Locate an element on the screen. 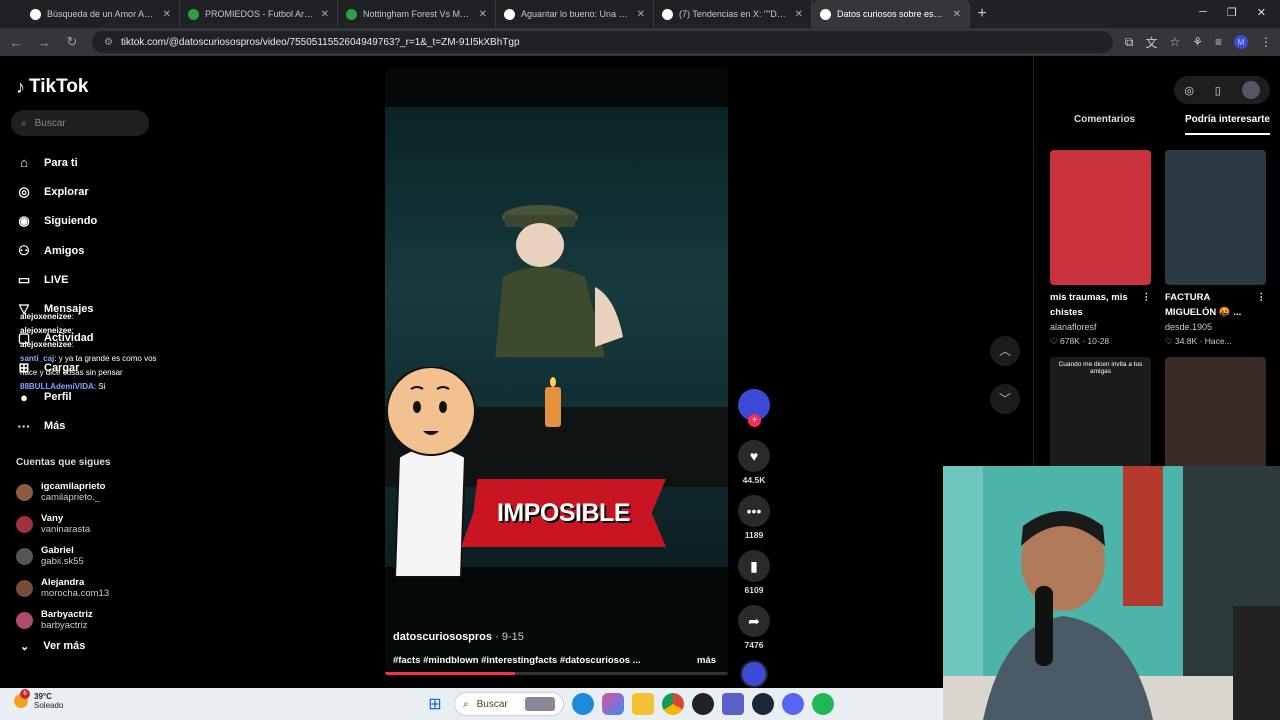 The image size is (1280, 720). more-icon: ··· is located at coordinates (24, 426).